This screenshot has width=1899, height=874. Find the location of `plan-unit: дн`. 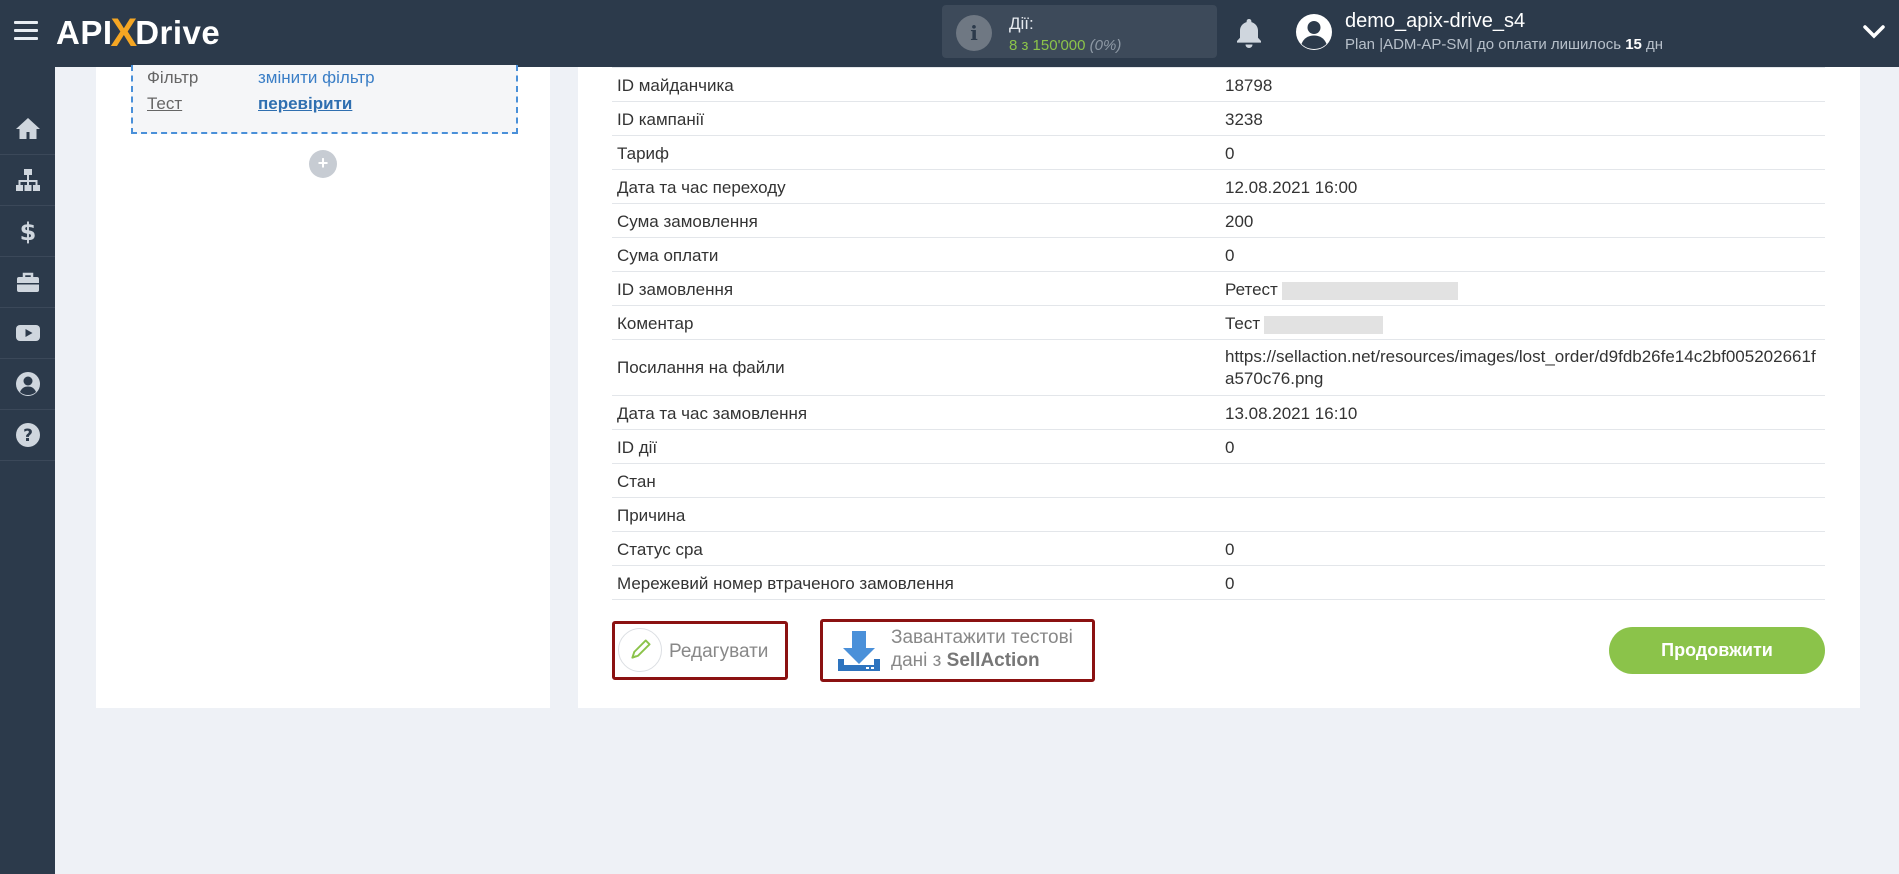

plan-unit: дн is located at coordinates (1655, 44).